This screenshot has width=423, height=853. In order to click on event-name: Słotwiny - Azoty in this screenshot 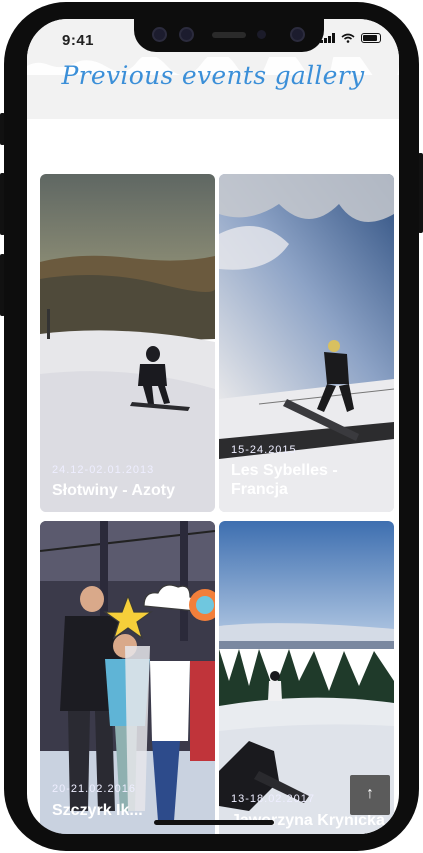, I will do `click(113, 490)`.